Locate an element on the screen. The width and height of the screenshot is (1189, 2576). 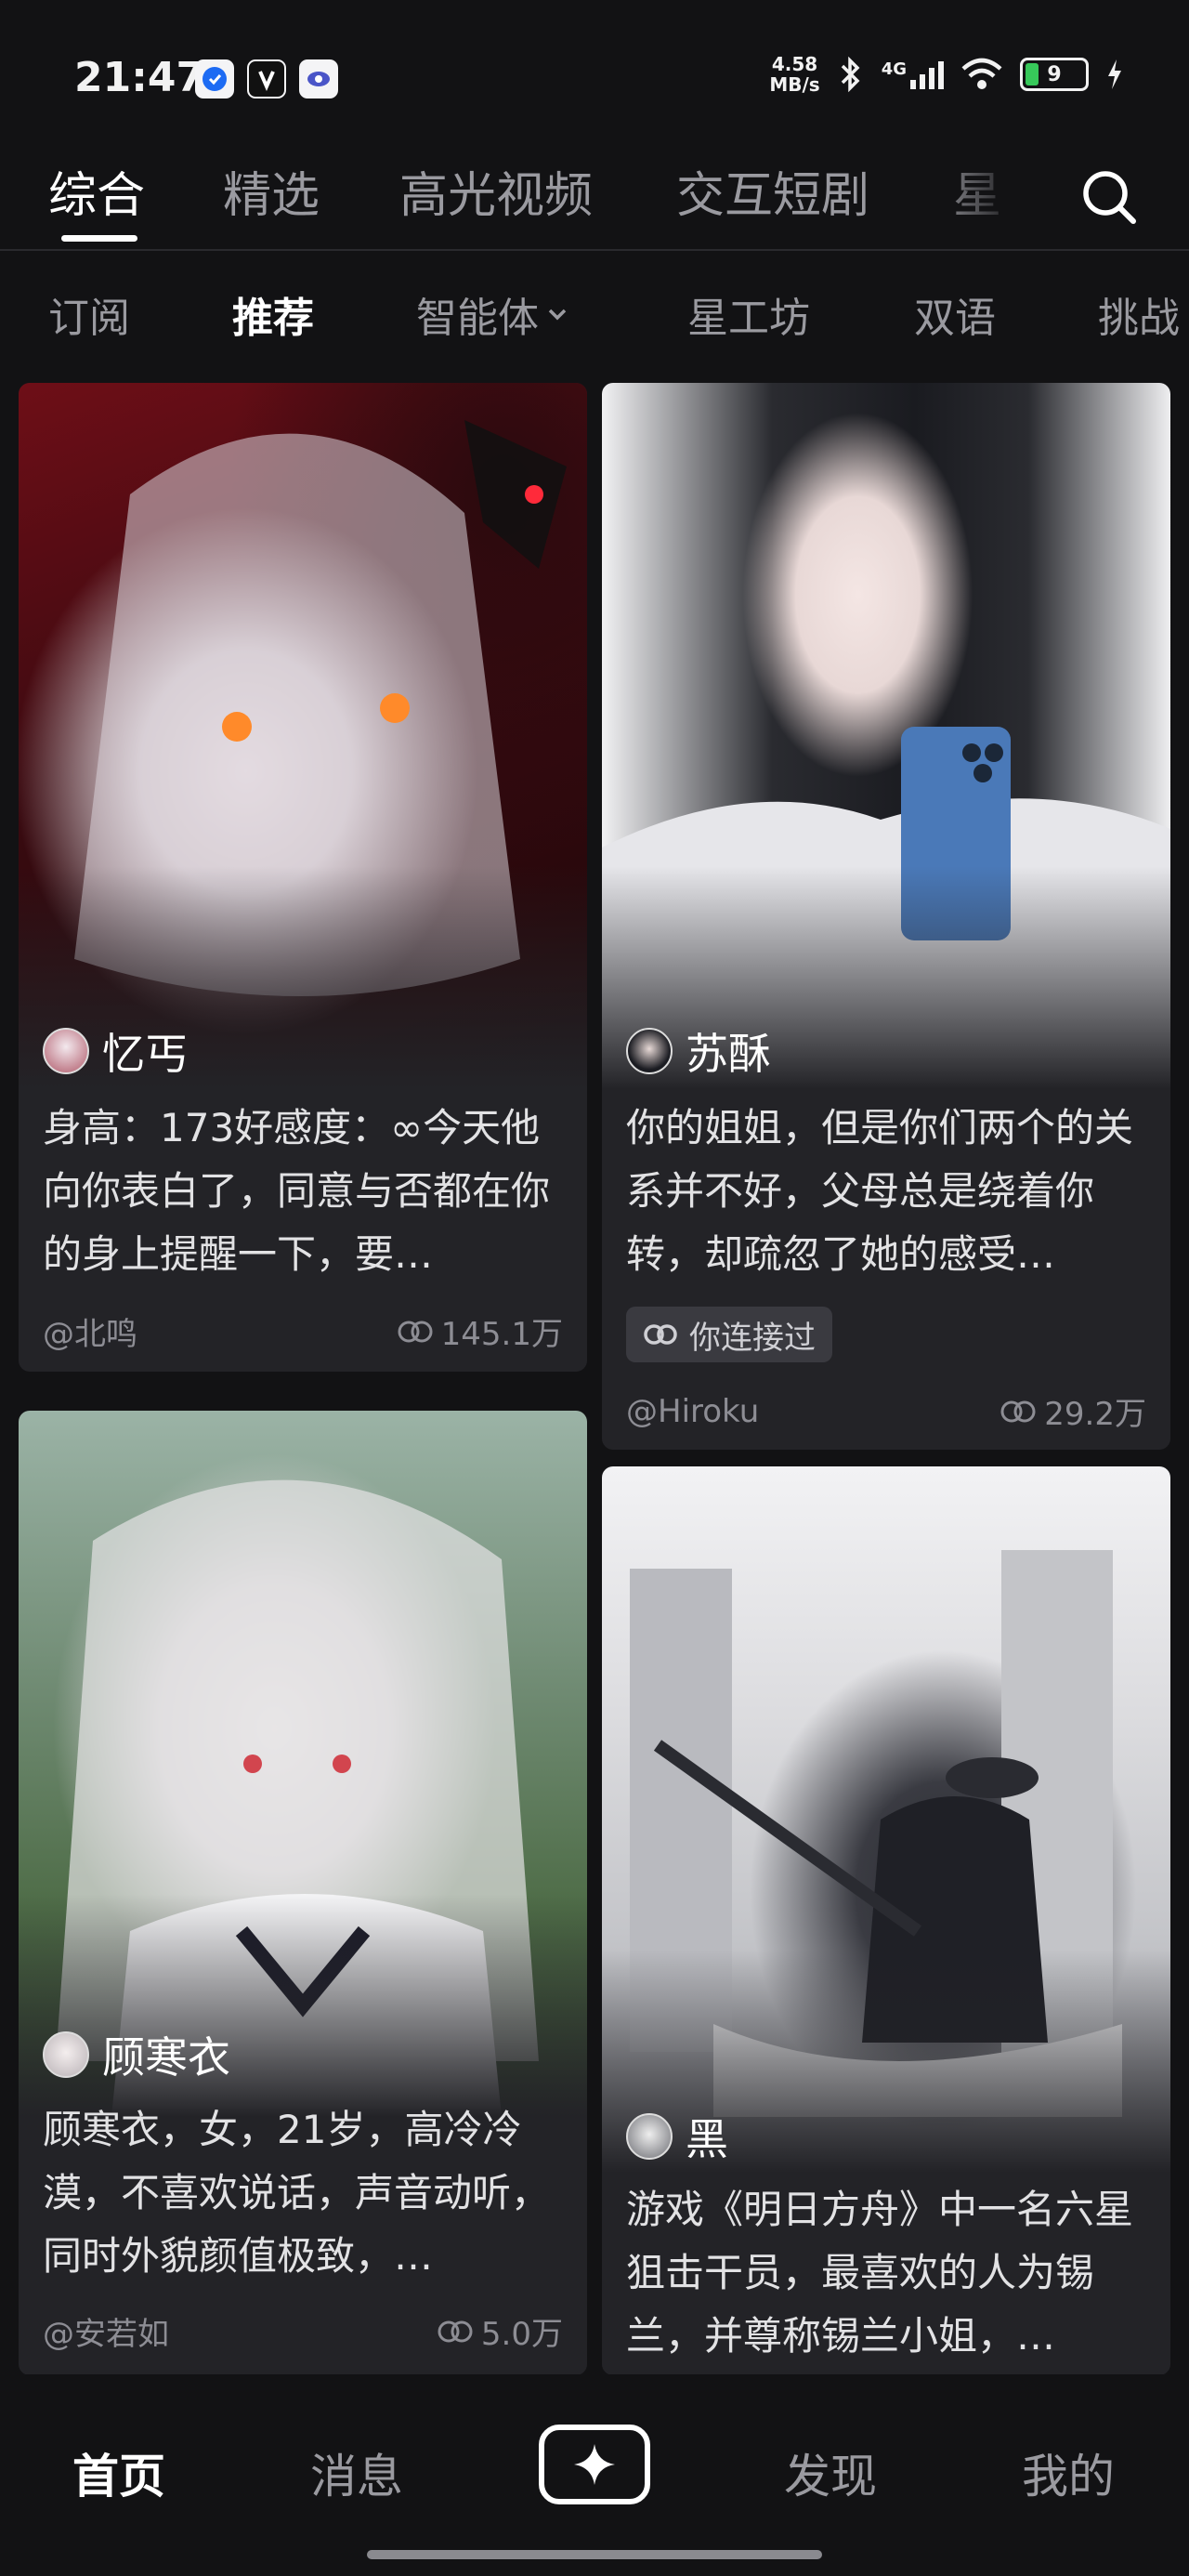
nav-messages: 消息 is located at coordinates (356, 2472).